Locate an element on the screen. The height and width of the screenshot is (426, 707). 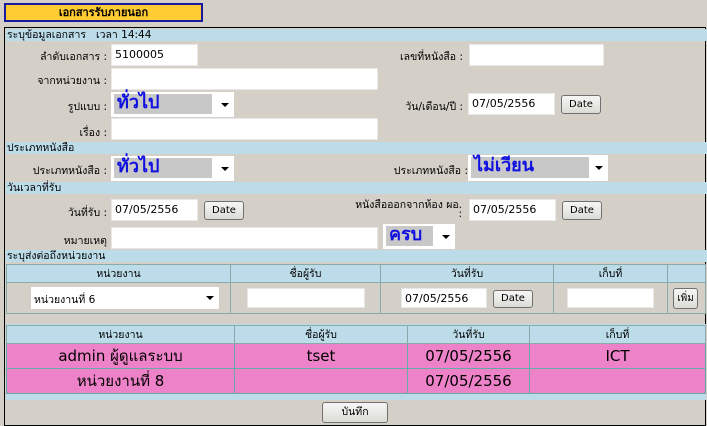
col-header-empty is located at coordinates (686, 273).